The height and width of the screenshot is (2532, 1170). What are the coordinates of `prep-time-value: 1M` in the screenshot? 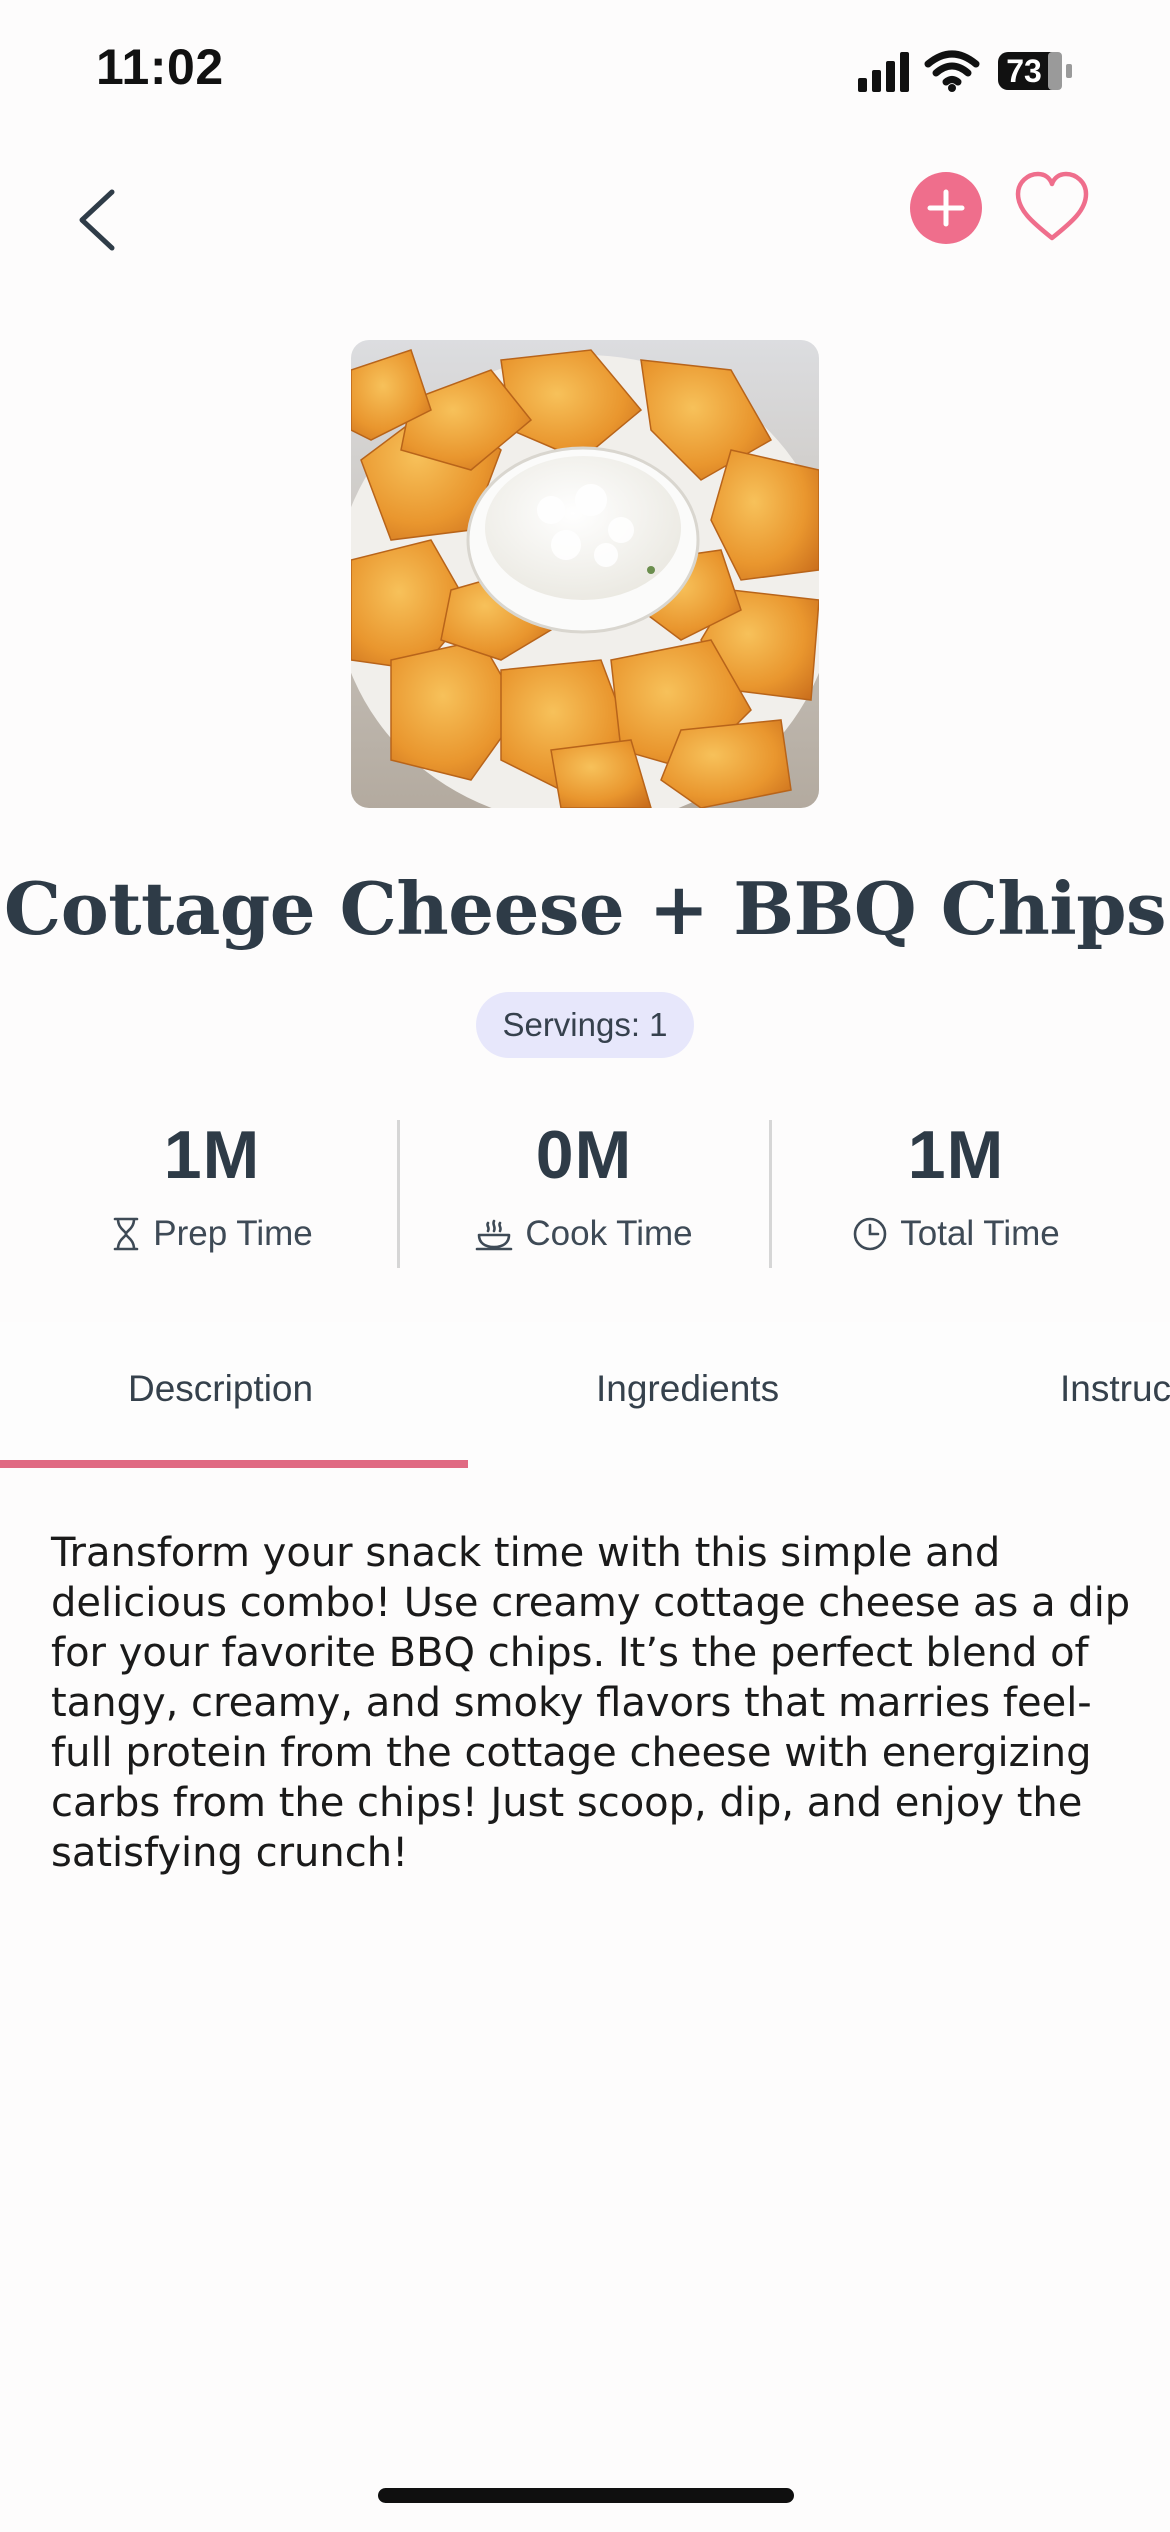 It's located at (212, 1155).